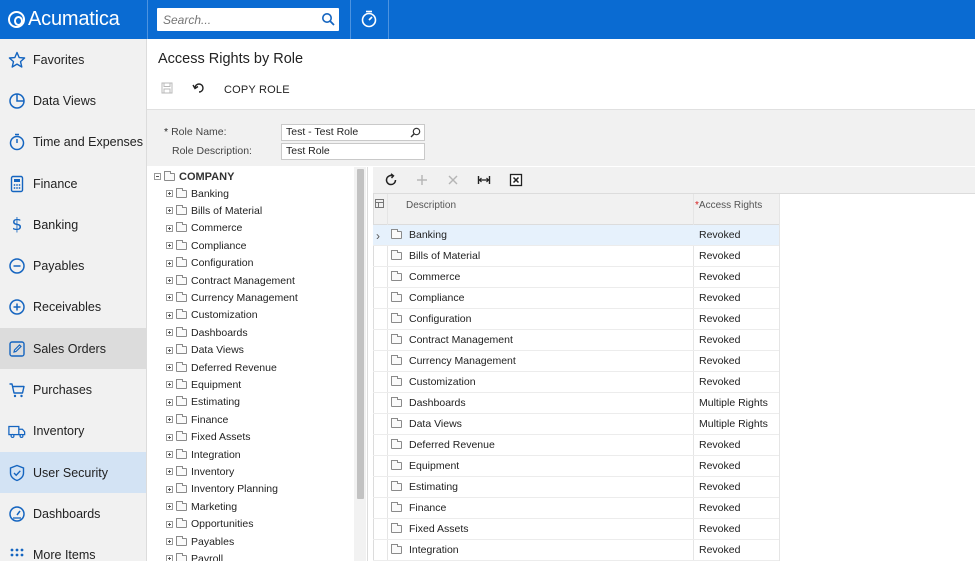  Describe the element at coordinates (576, 487) in the screenshot. I see `table-row: Estimating Revoked` at that location.